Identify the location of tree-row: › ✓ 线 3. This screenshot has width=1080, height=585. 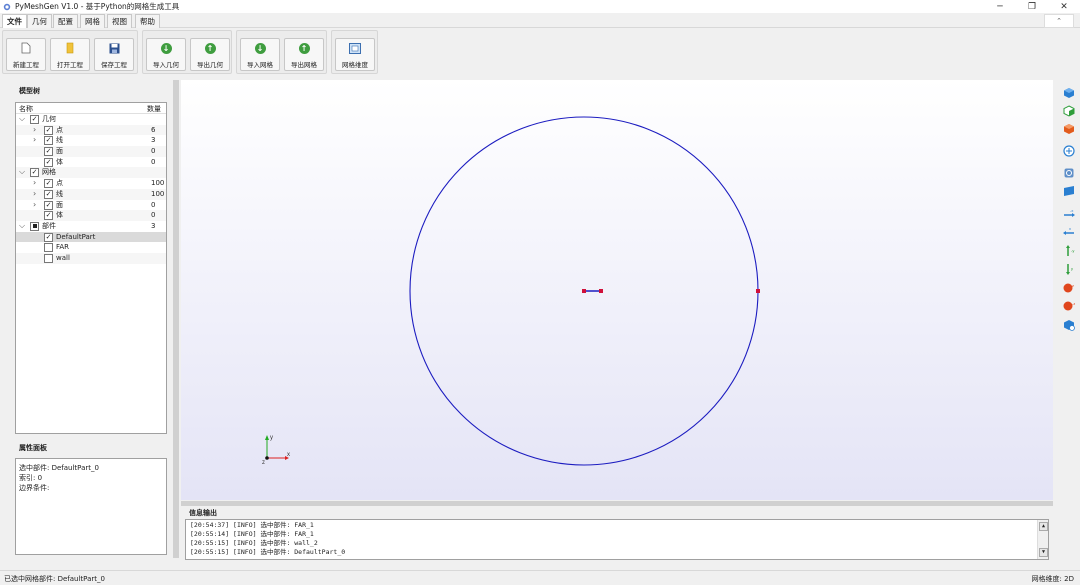
(91, 140).